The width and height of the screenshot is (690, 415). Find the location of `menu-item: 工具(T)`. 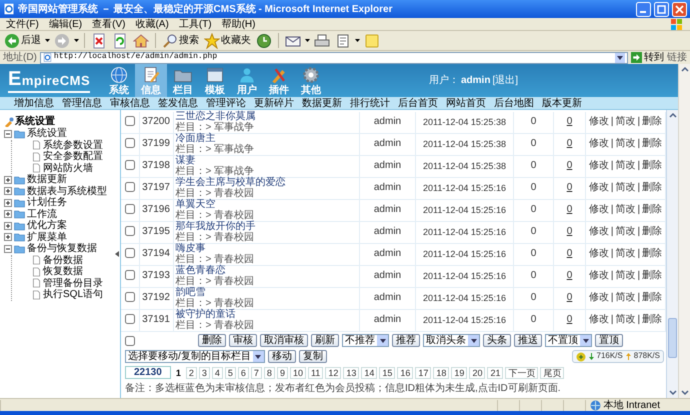

menu-item: 工具(T) is located at coordinates (195, 24).